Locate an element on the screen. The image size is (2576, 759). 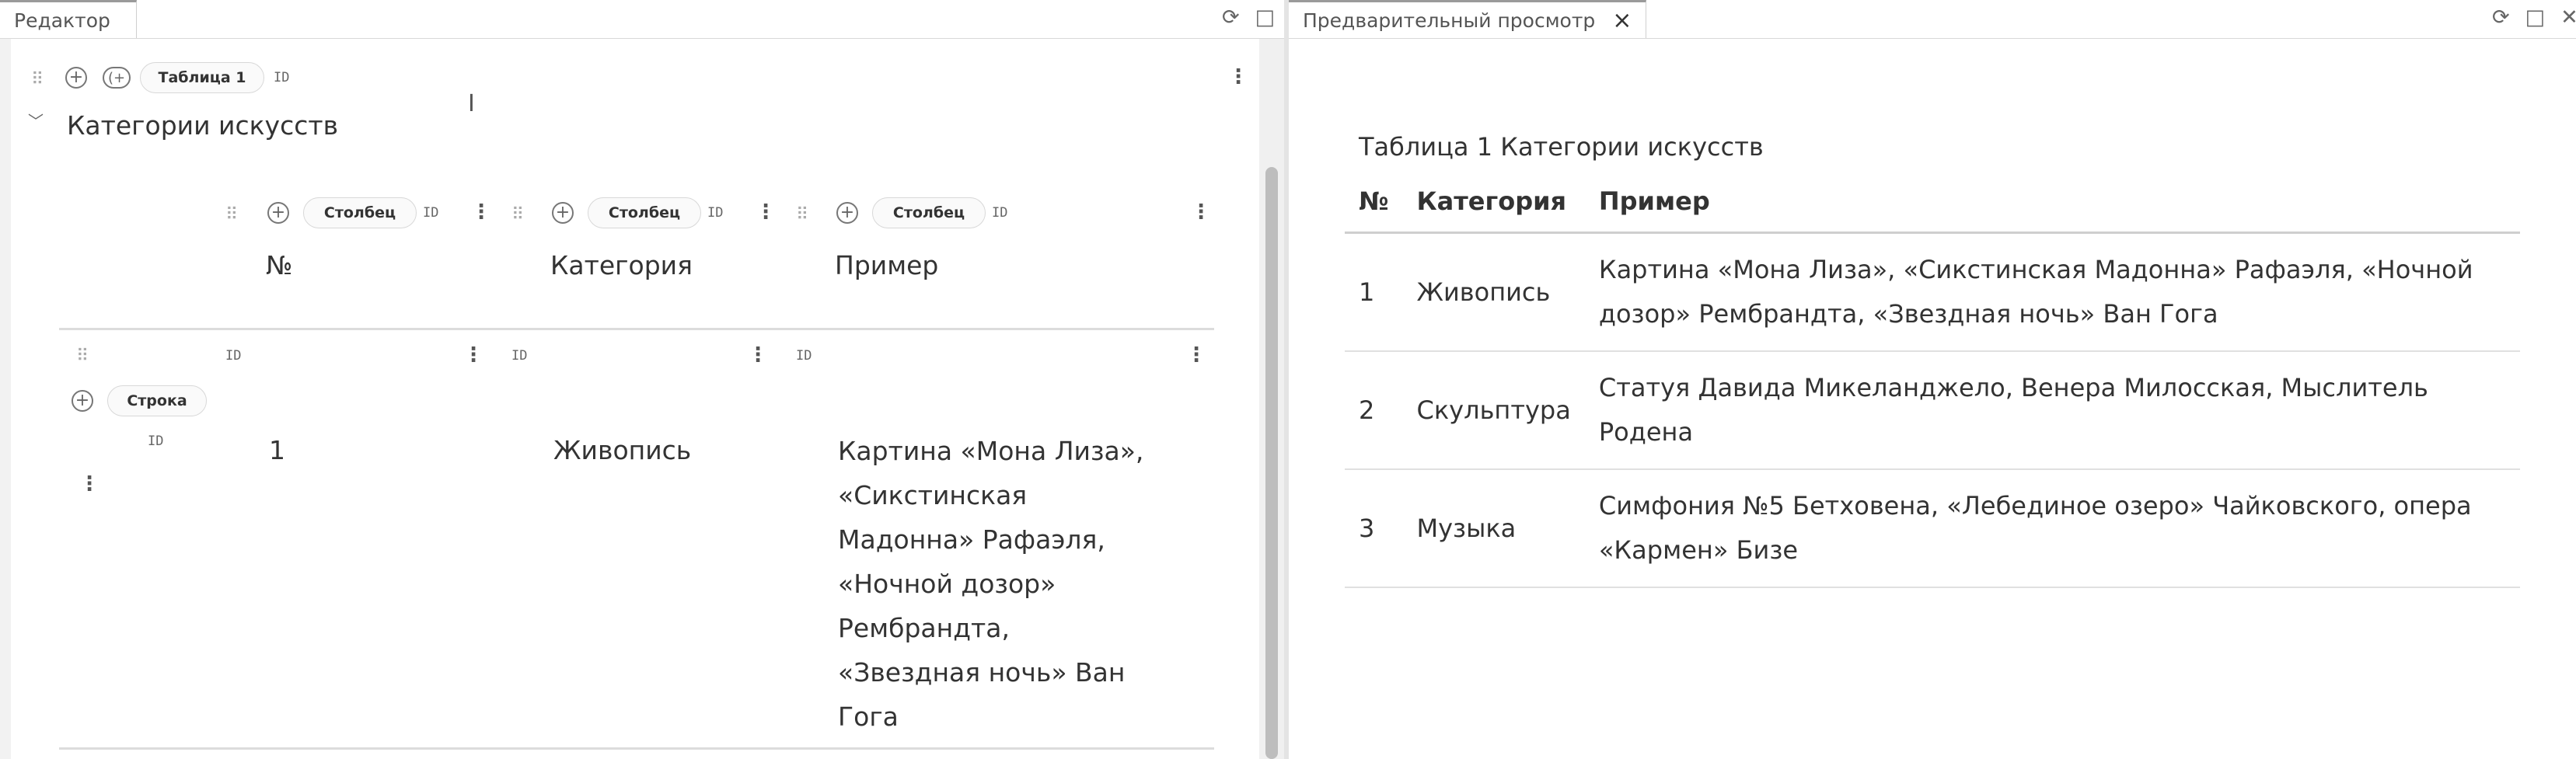
editor-tab-actions: ⟳ □ is located at coordinates (1248, 18).